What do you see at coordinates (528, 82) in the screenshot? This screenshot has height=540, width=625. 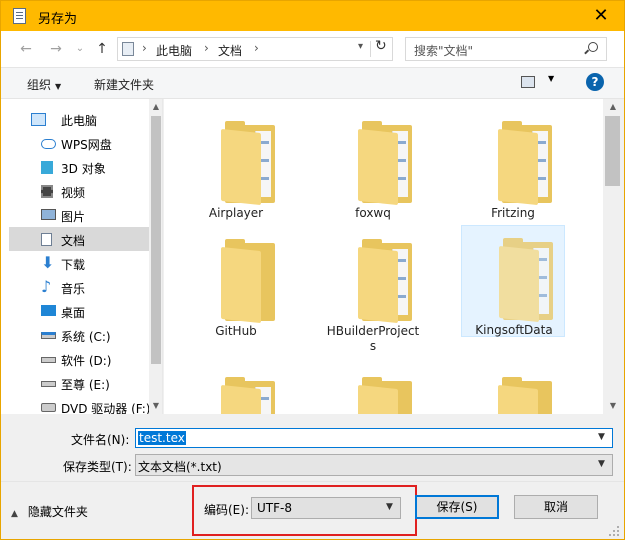 I see `view-options-icon` at bounding box center [528, 82].